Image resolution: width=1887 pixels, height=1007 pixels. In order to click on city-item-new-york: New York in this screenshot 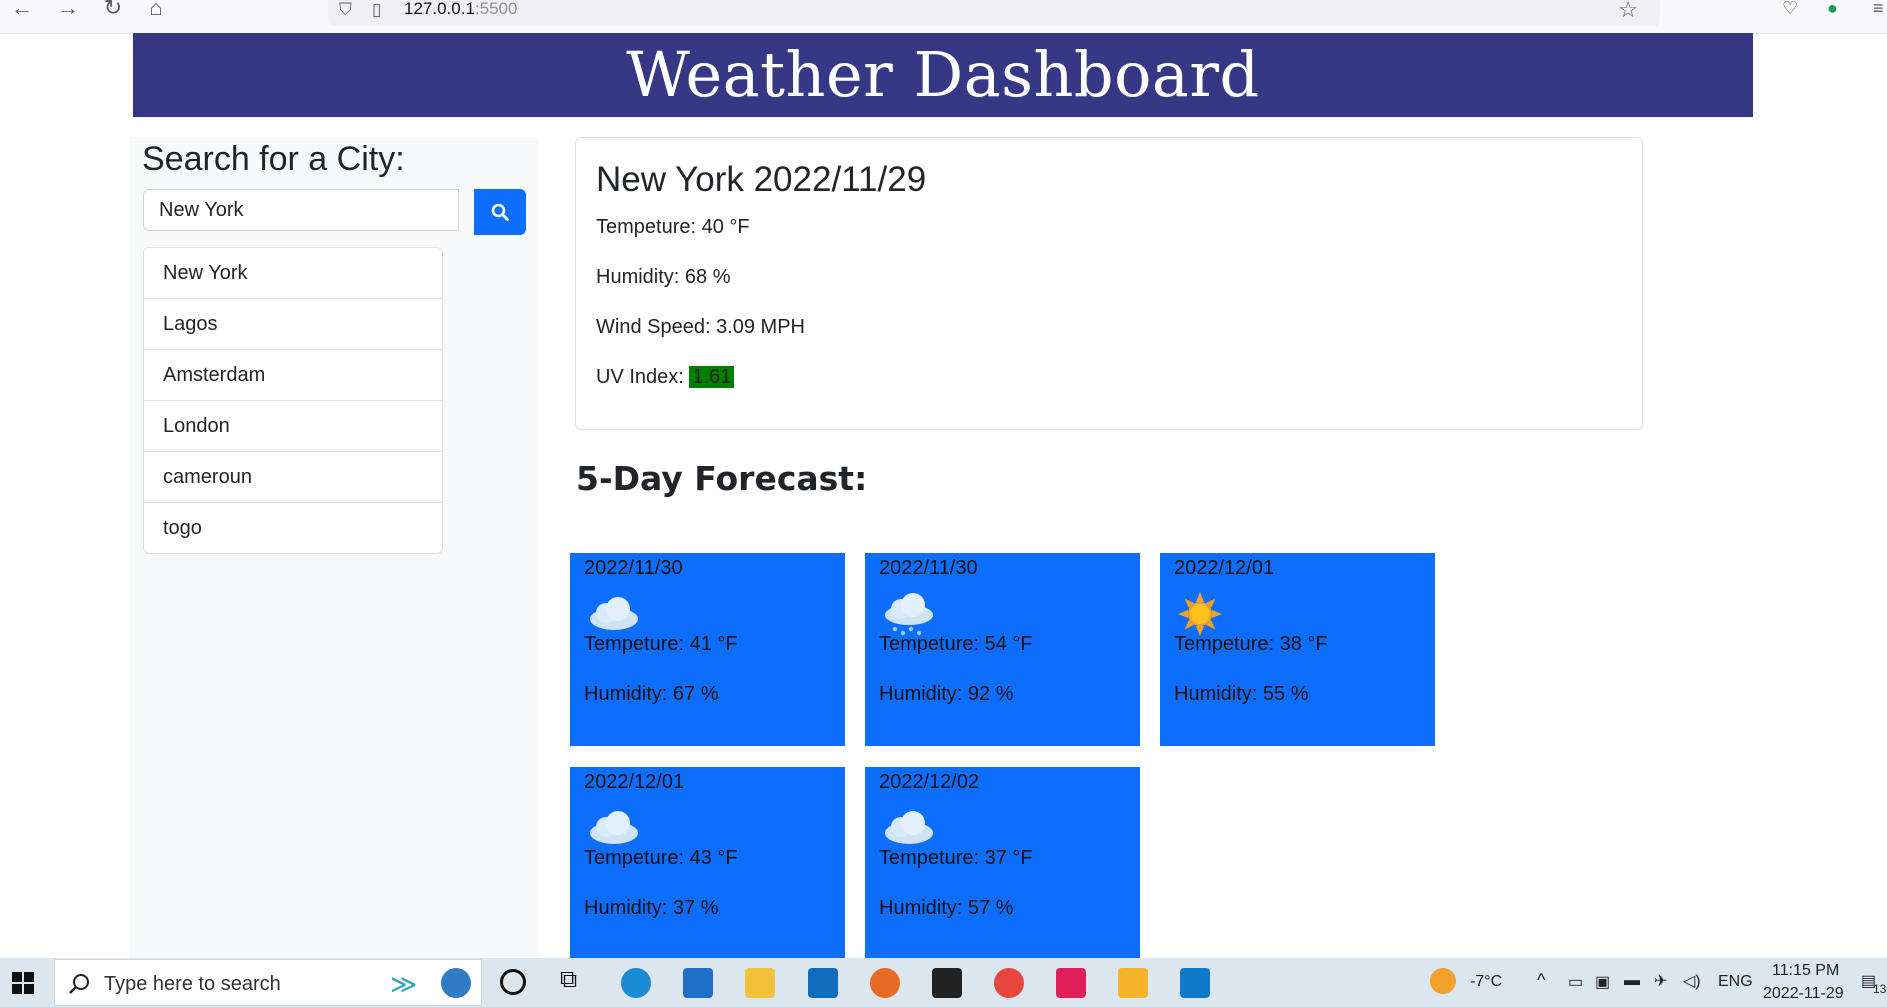, I will do `click(293, 273)`.